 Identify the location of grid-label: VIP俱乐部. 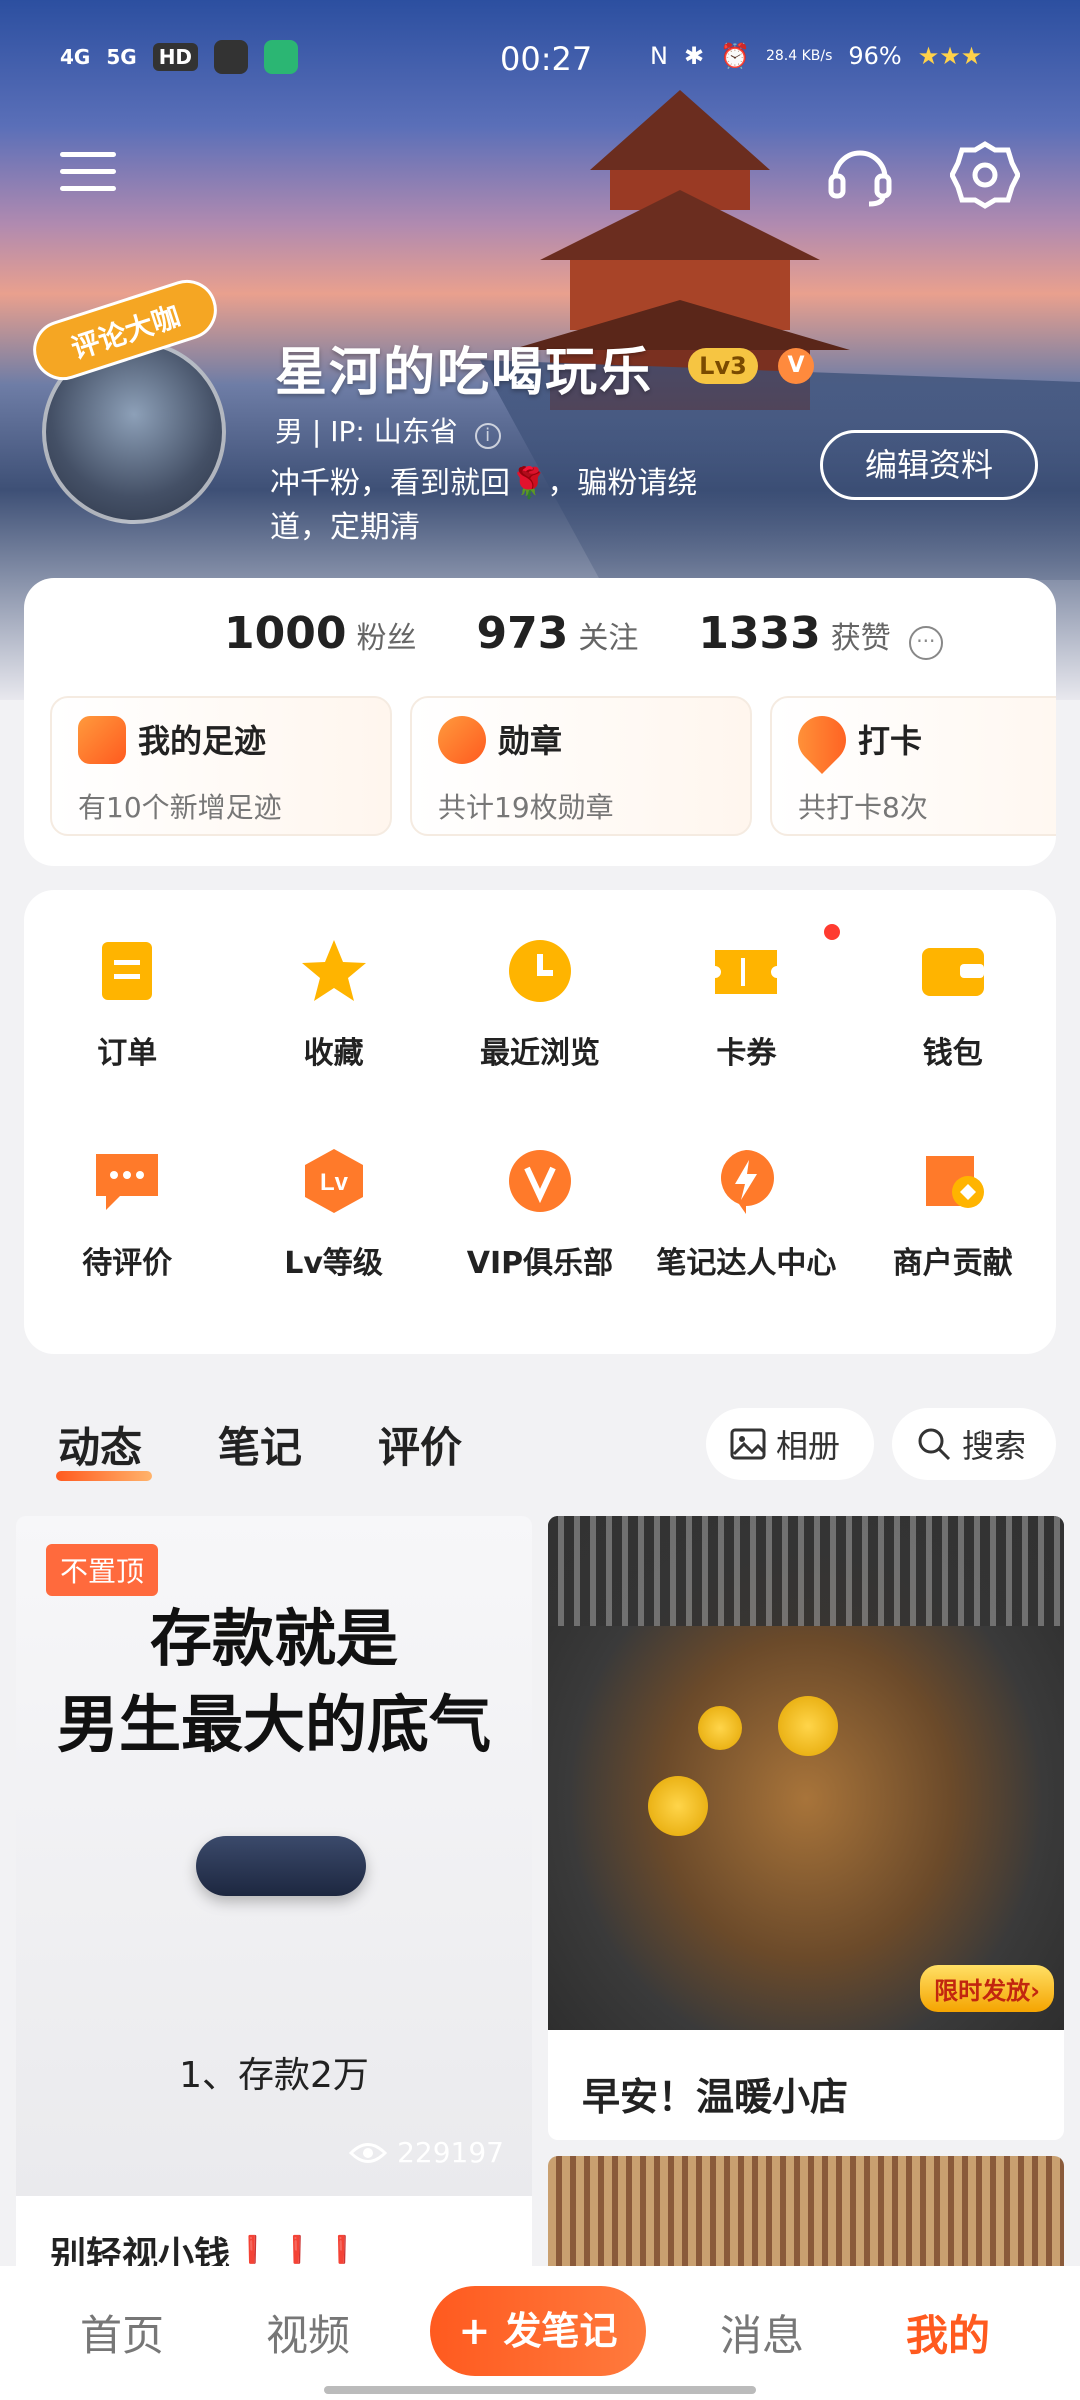
(540, 1263).